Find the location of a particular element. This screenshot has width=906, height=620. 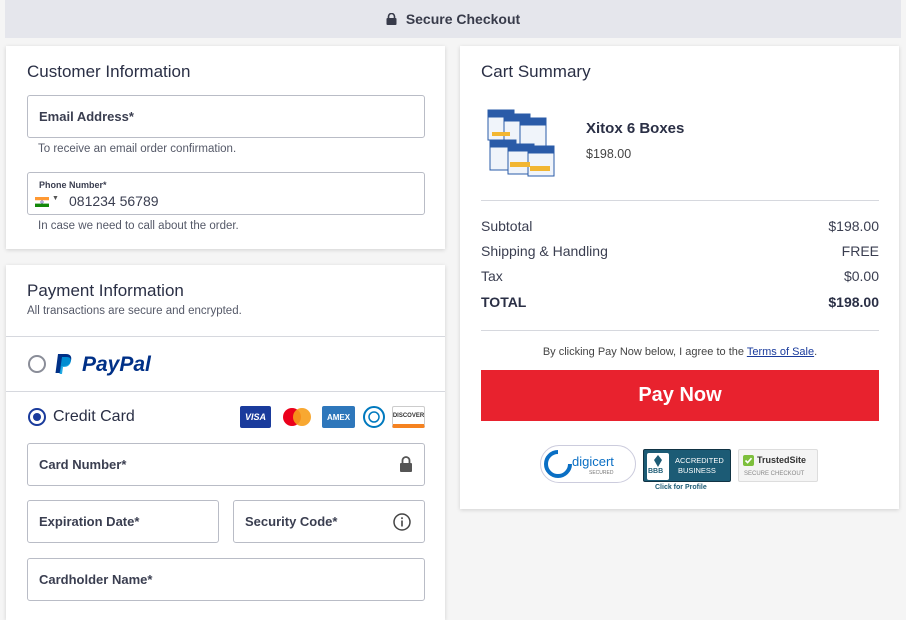

tax-value: $0.00 is located at coordinates (861, 276).